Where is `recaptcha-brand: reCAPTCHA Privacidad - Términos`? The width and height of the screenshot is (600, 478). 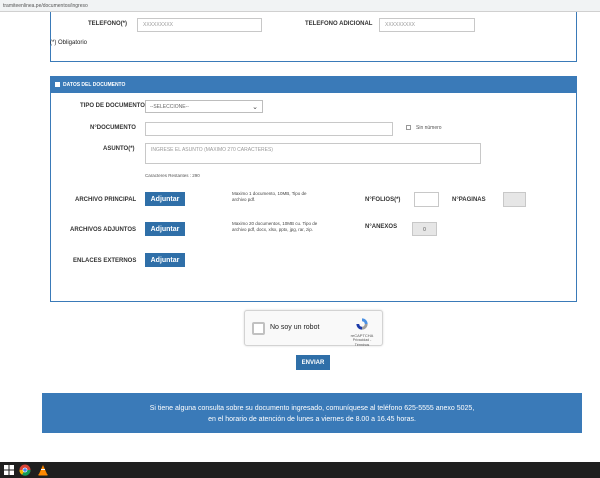 recaptcha-brand: reCAPTCHA Privacidad - Términos is located at coordinates (362, 340).